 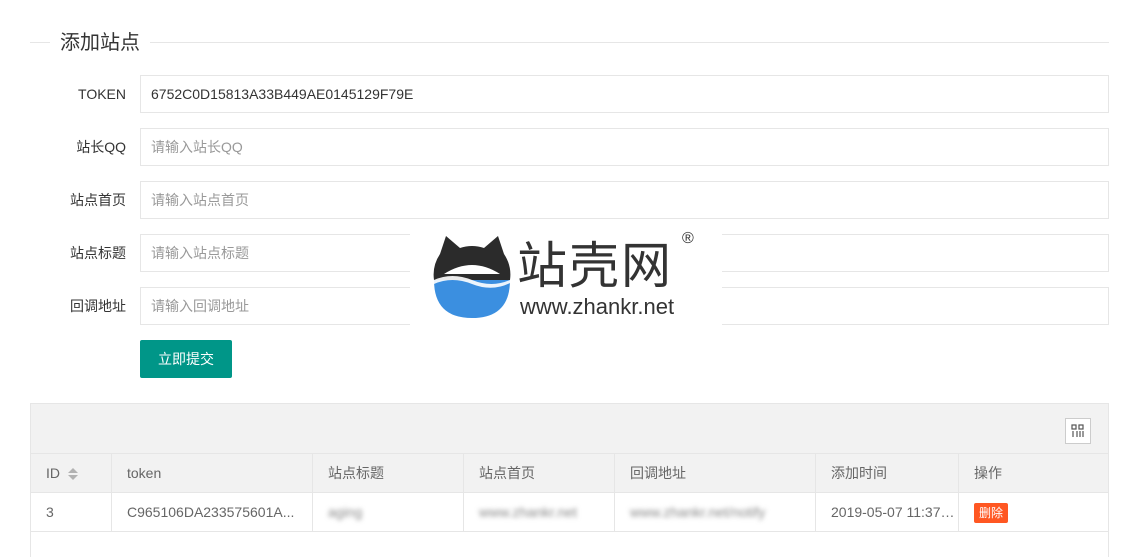 What do you see at coordinates (102, 94) in the screenshot?
I see `token-label: TOKEN` at bounding box center [102, 94].